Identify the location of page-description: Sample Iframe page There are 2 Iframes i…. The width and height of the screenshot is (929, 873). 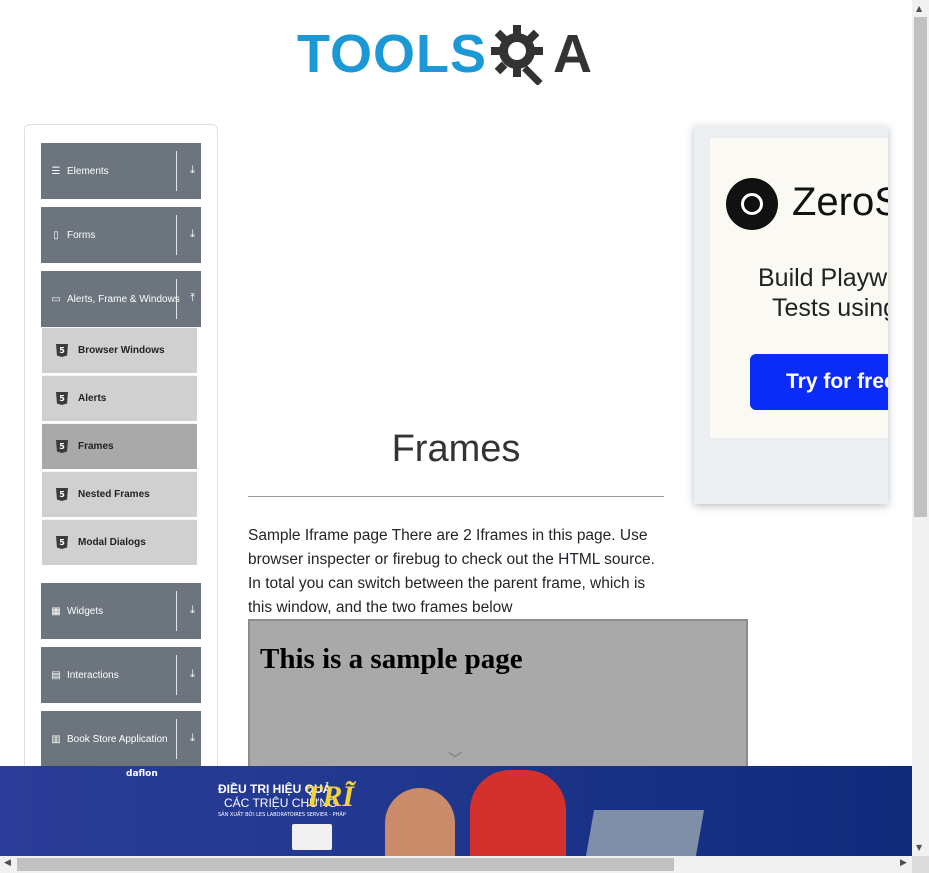
(451, 571).